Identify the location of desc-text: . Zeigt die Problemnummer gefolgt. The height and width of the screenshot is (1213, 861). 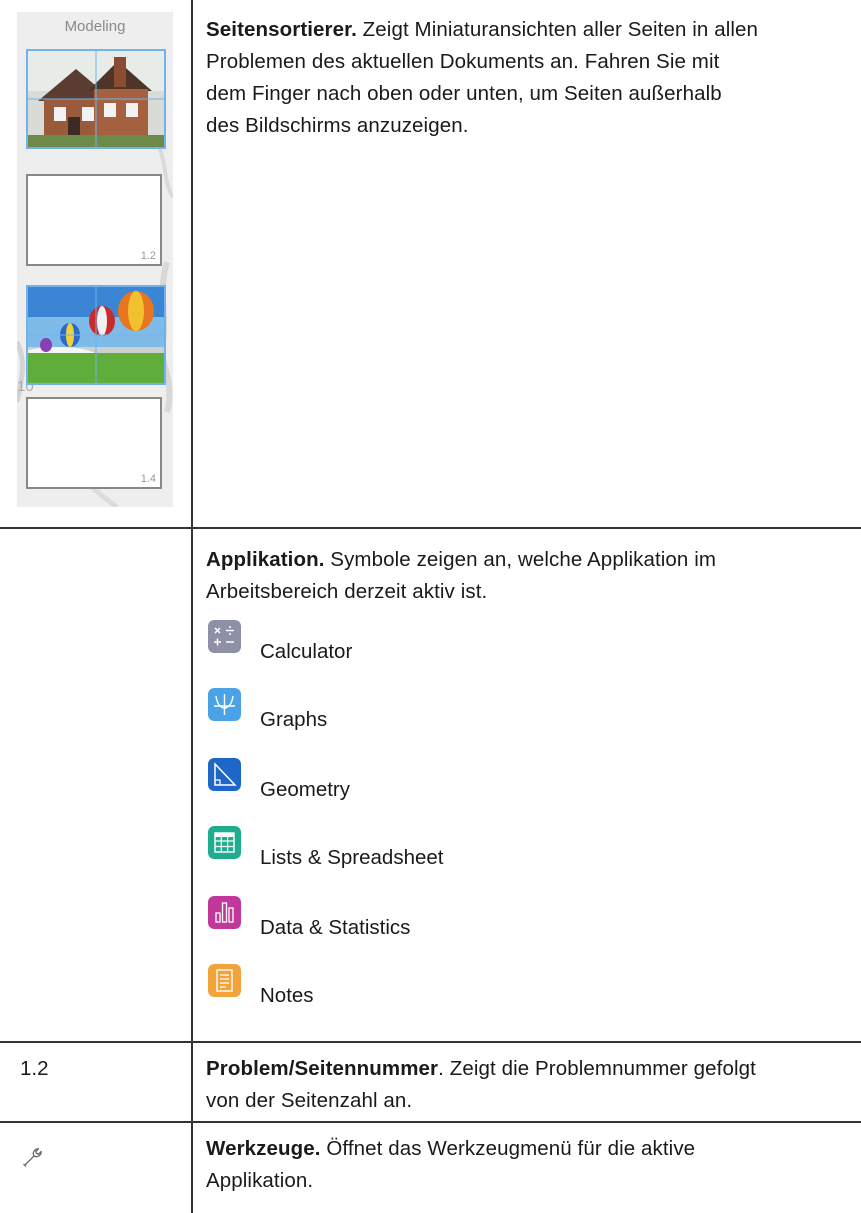
(597, 1068).